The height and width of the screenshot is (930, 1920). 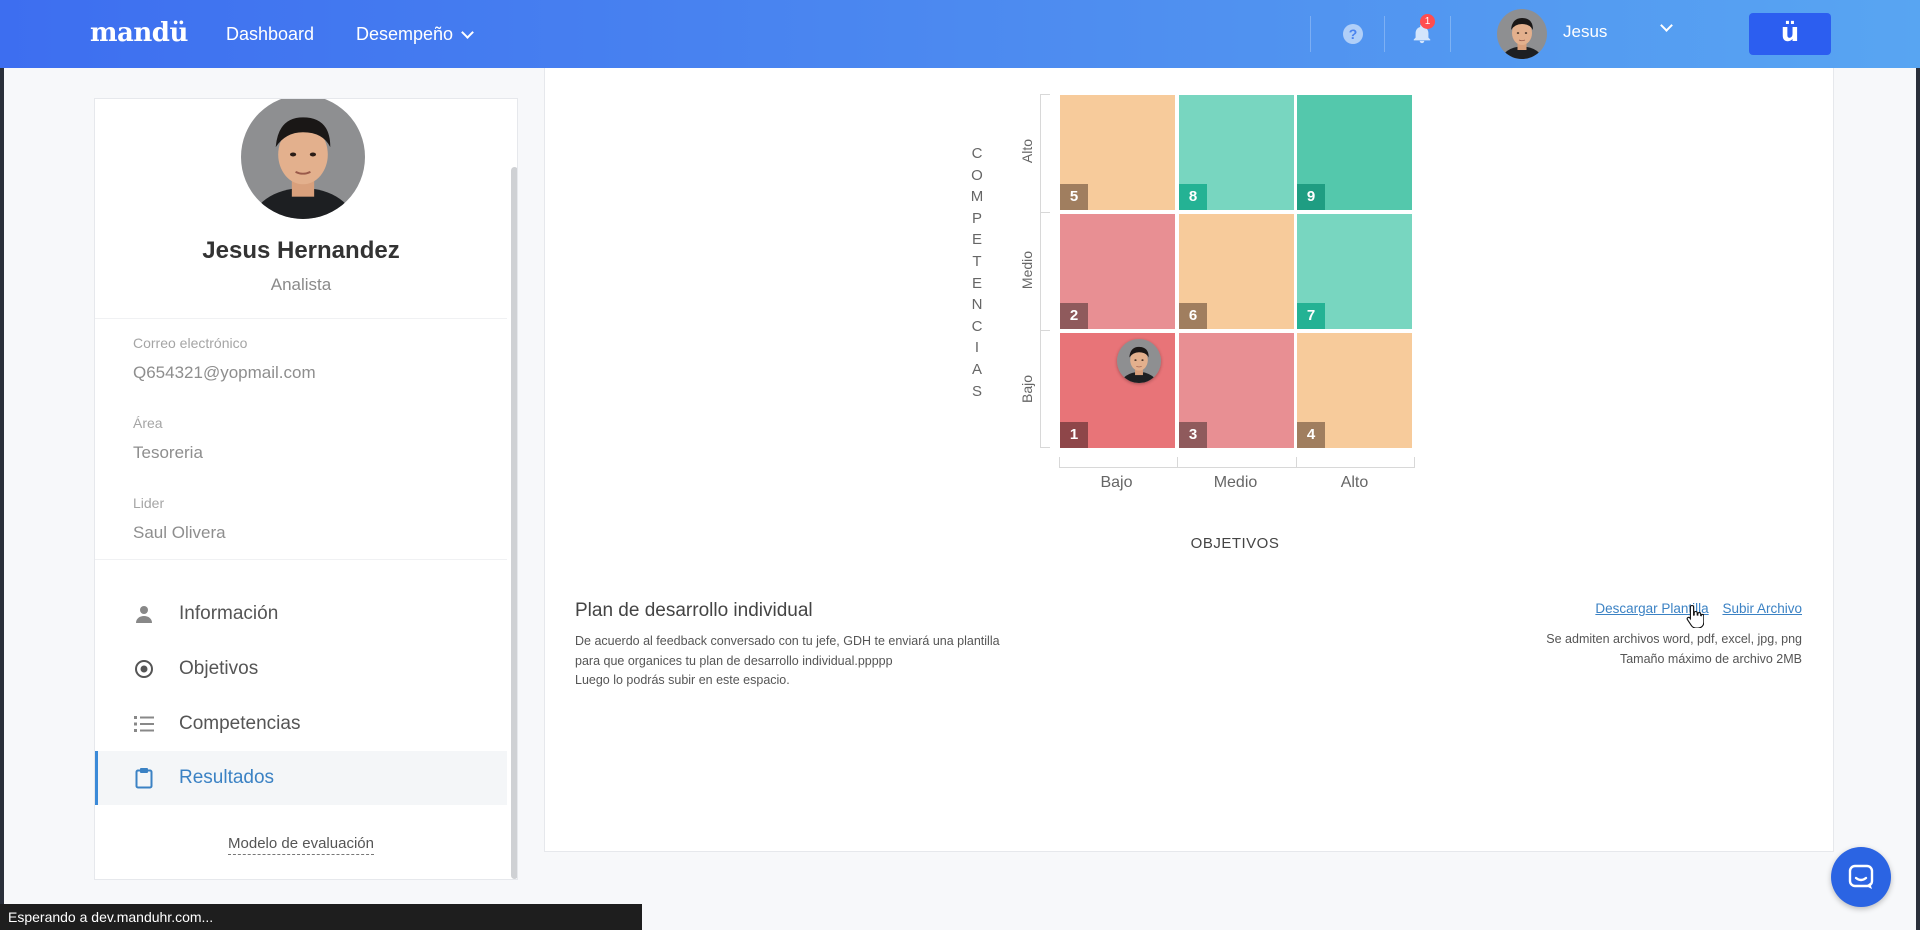 I want to click on y-axis-title: COMPETENCIAS, so click(x=977, y=272).